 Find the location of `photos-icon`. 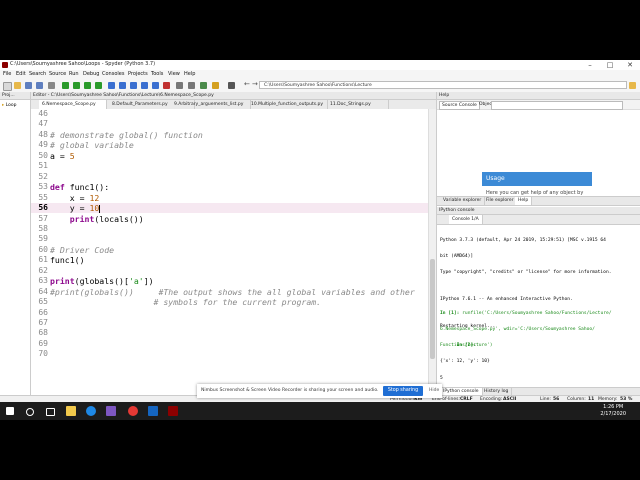

photos-icon is located at coordinates (111, 411).